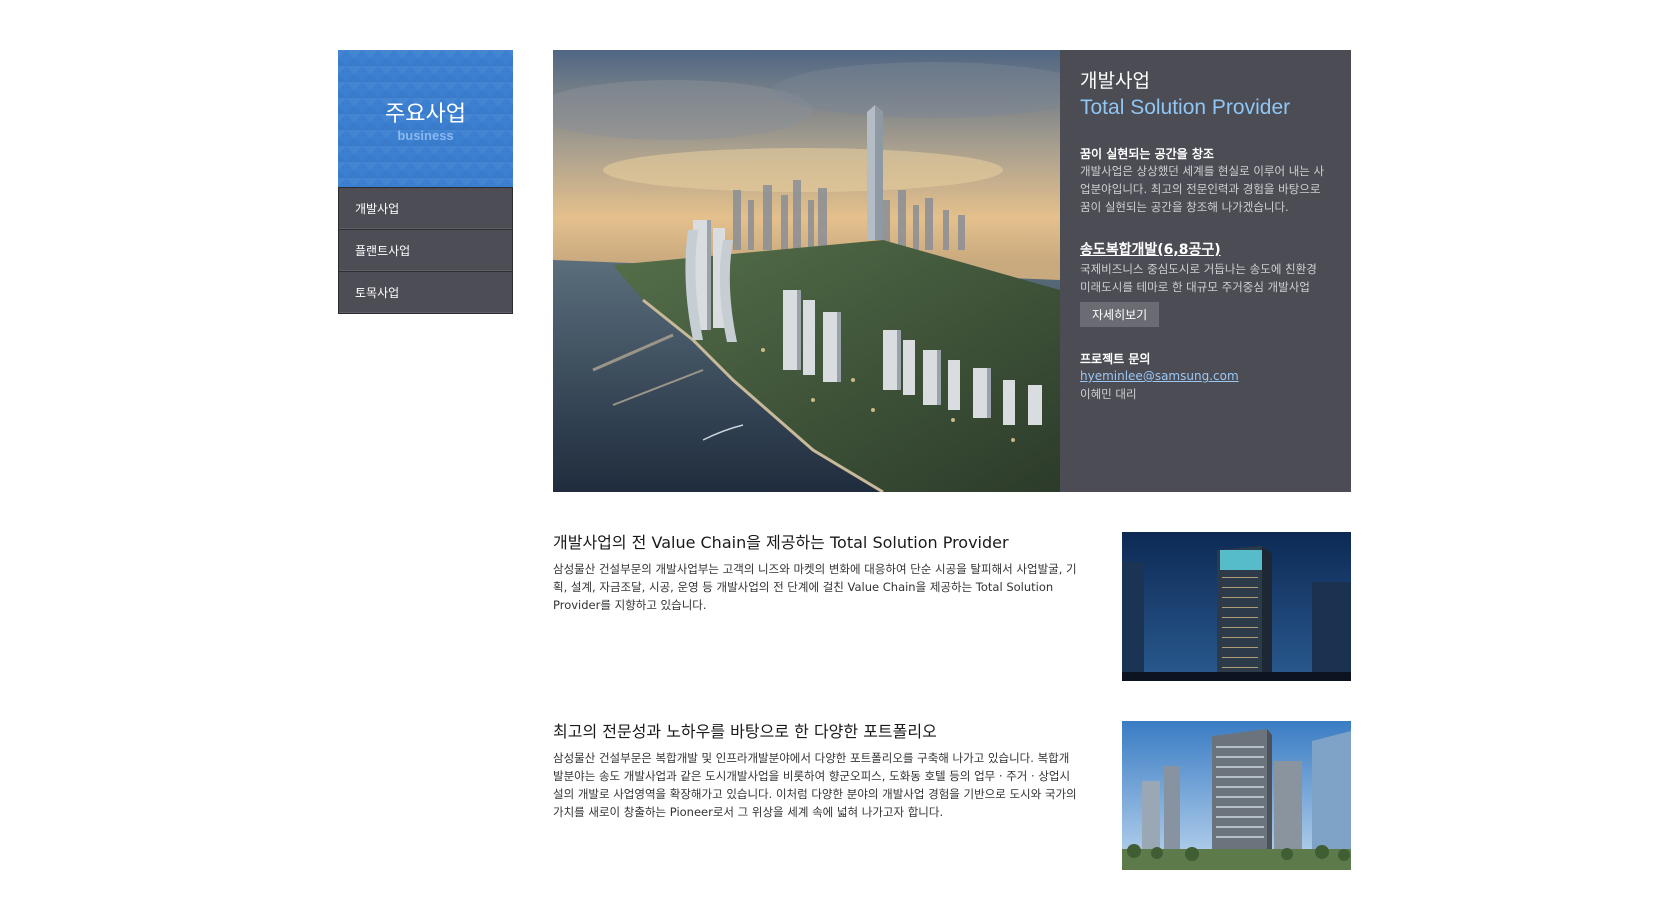 The image size is (1680, 913). What do you see at coordinates (425, 114) in the screenshot?
I see `sidebar-title: 주요사업` at bounding box center [425, 114].